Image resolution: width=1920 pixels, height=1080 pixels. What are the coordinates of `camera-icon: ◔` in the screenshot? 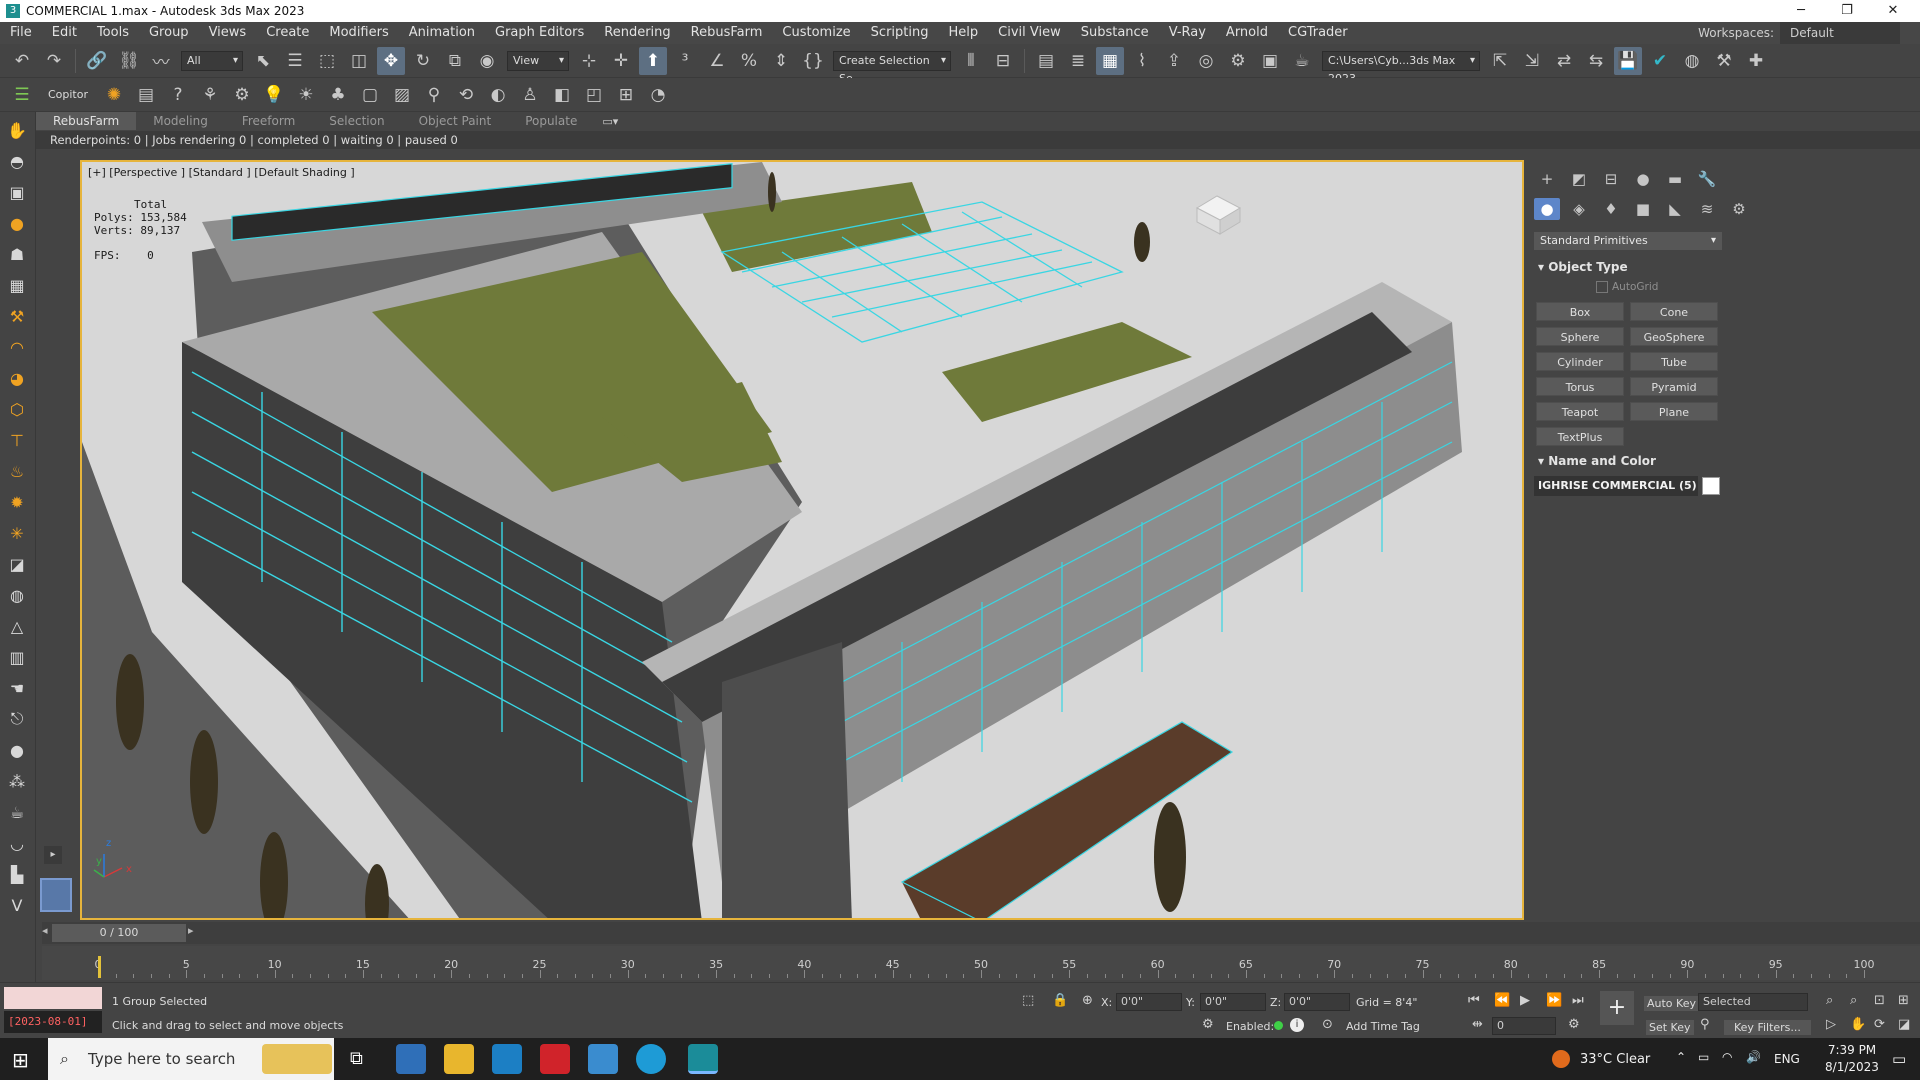 It's located at (658, 95).